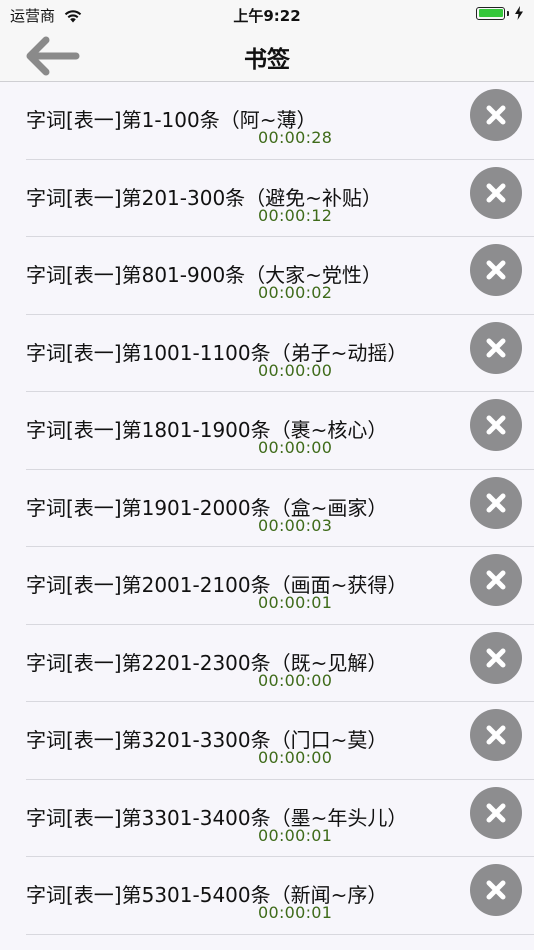 The height and width of the screenshot is (950, 534). What do you see at coordinates (519, 13) in the screenshot?
I see `charging-bolt-icon` at bounding box center [519, 13].